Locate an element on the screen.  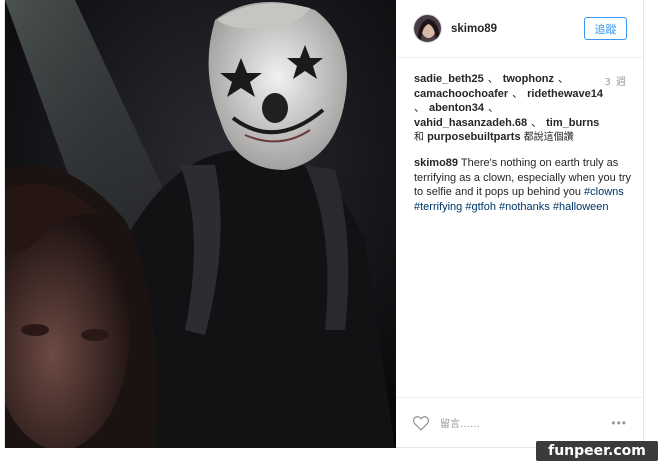
author-username: skimo89 is located at coordinates (474, 29).